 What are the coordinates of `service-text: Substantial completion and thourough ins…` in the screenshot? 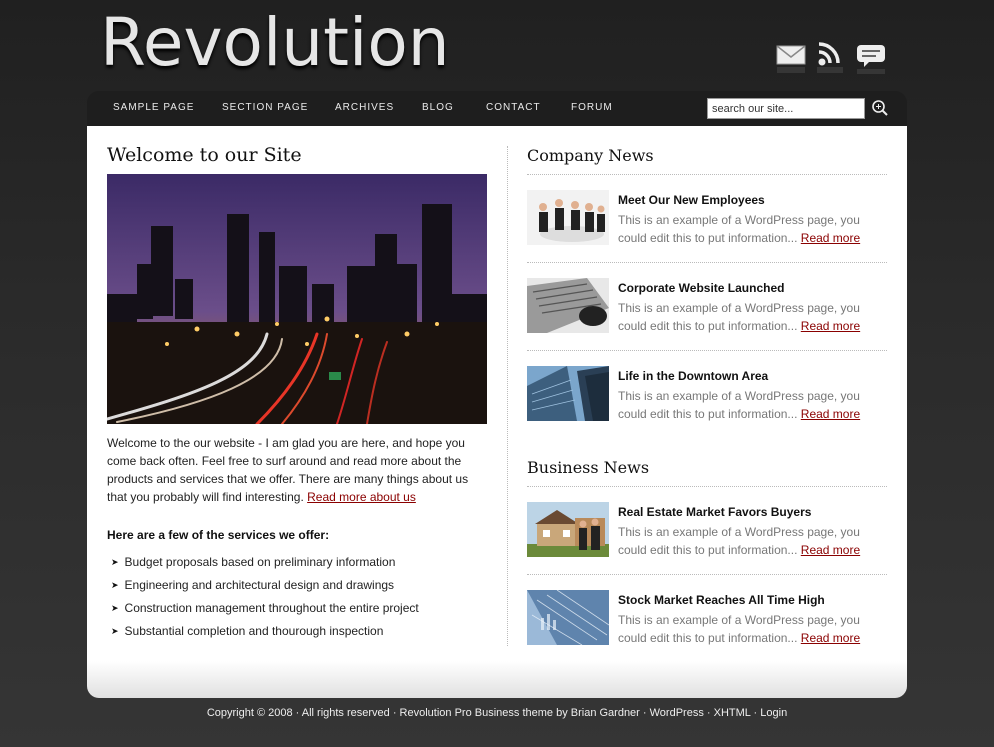 It's located at (254, 631).